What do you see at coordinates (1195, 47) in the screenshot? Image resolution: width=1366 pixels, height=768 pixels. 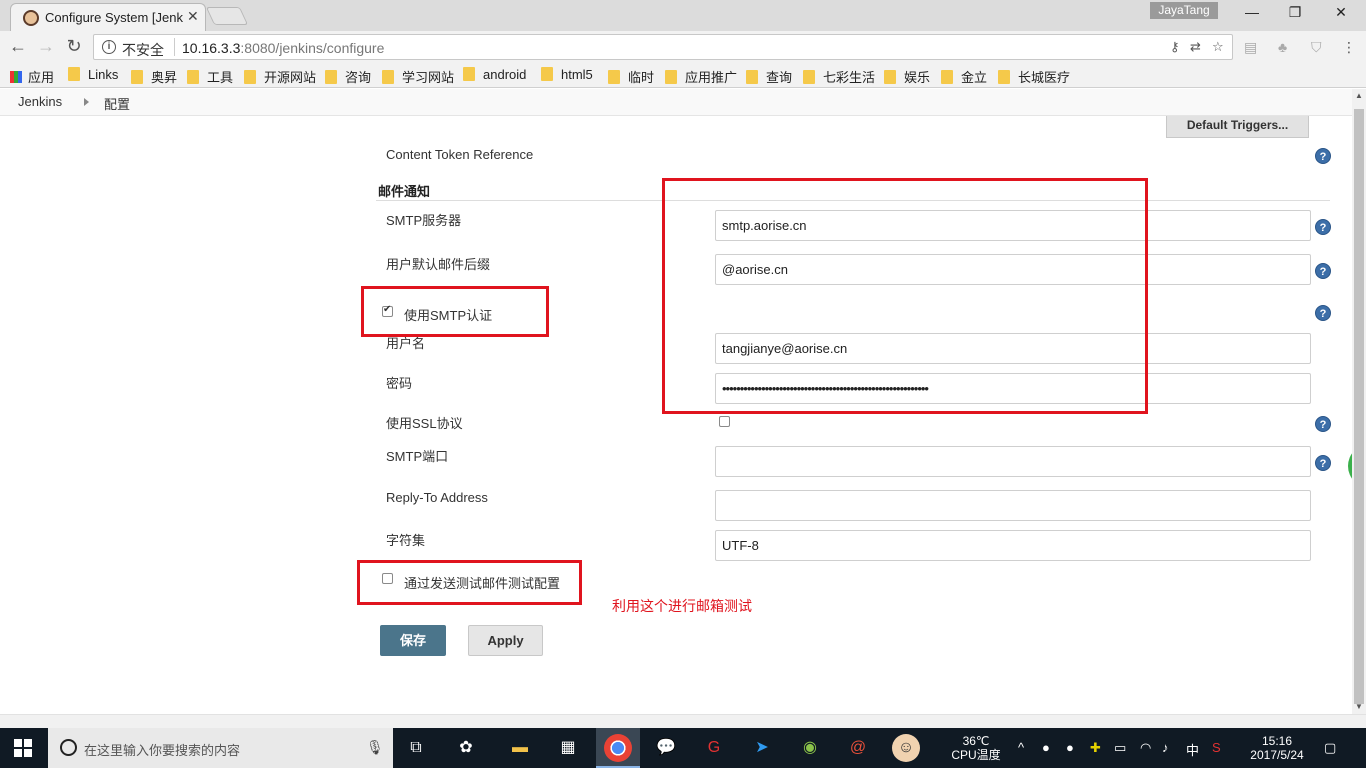 I see `translate-icon: ⇄` at bounding box center [1195, 47].